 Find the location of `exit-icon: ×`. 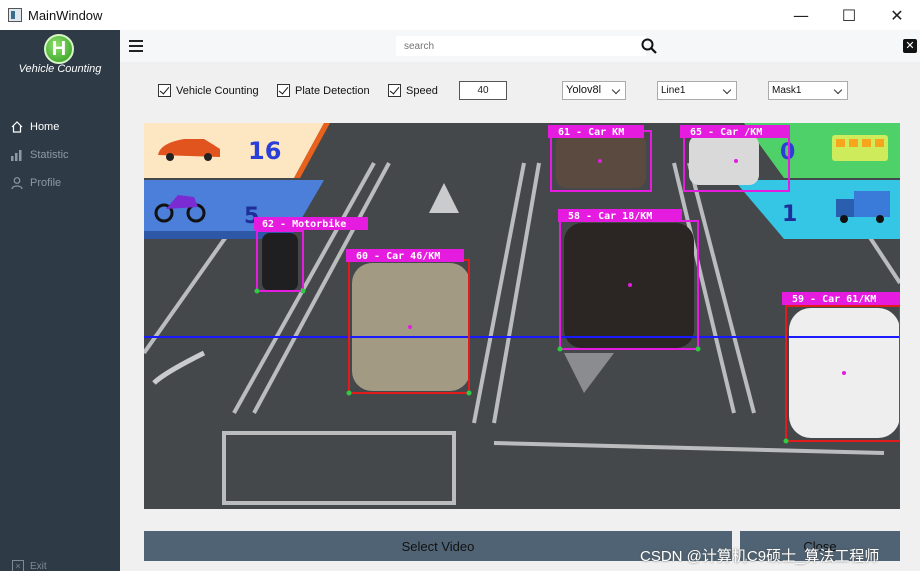

exit-icon: × is located at coordinates (18, 565).